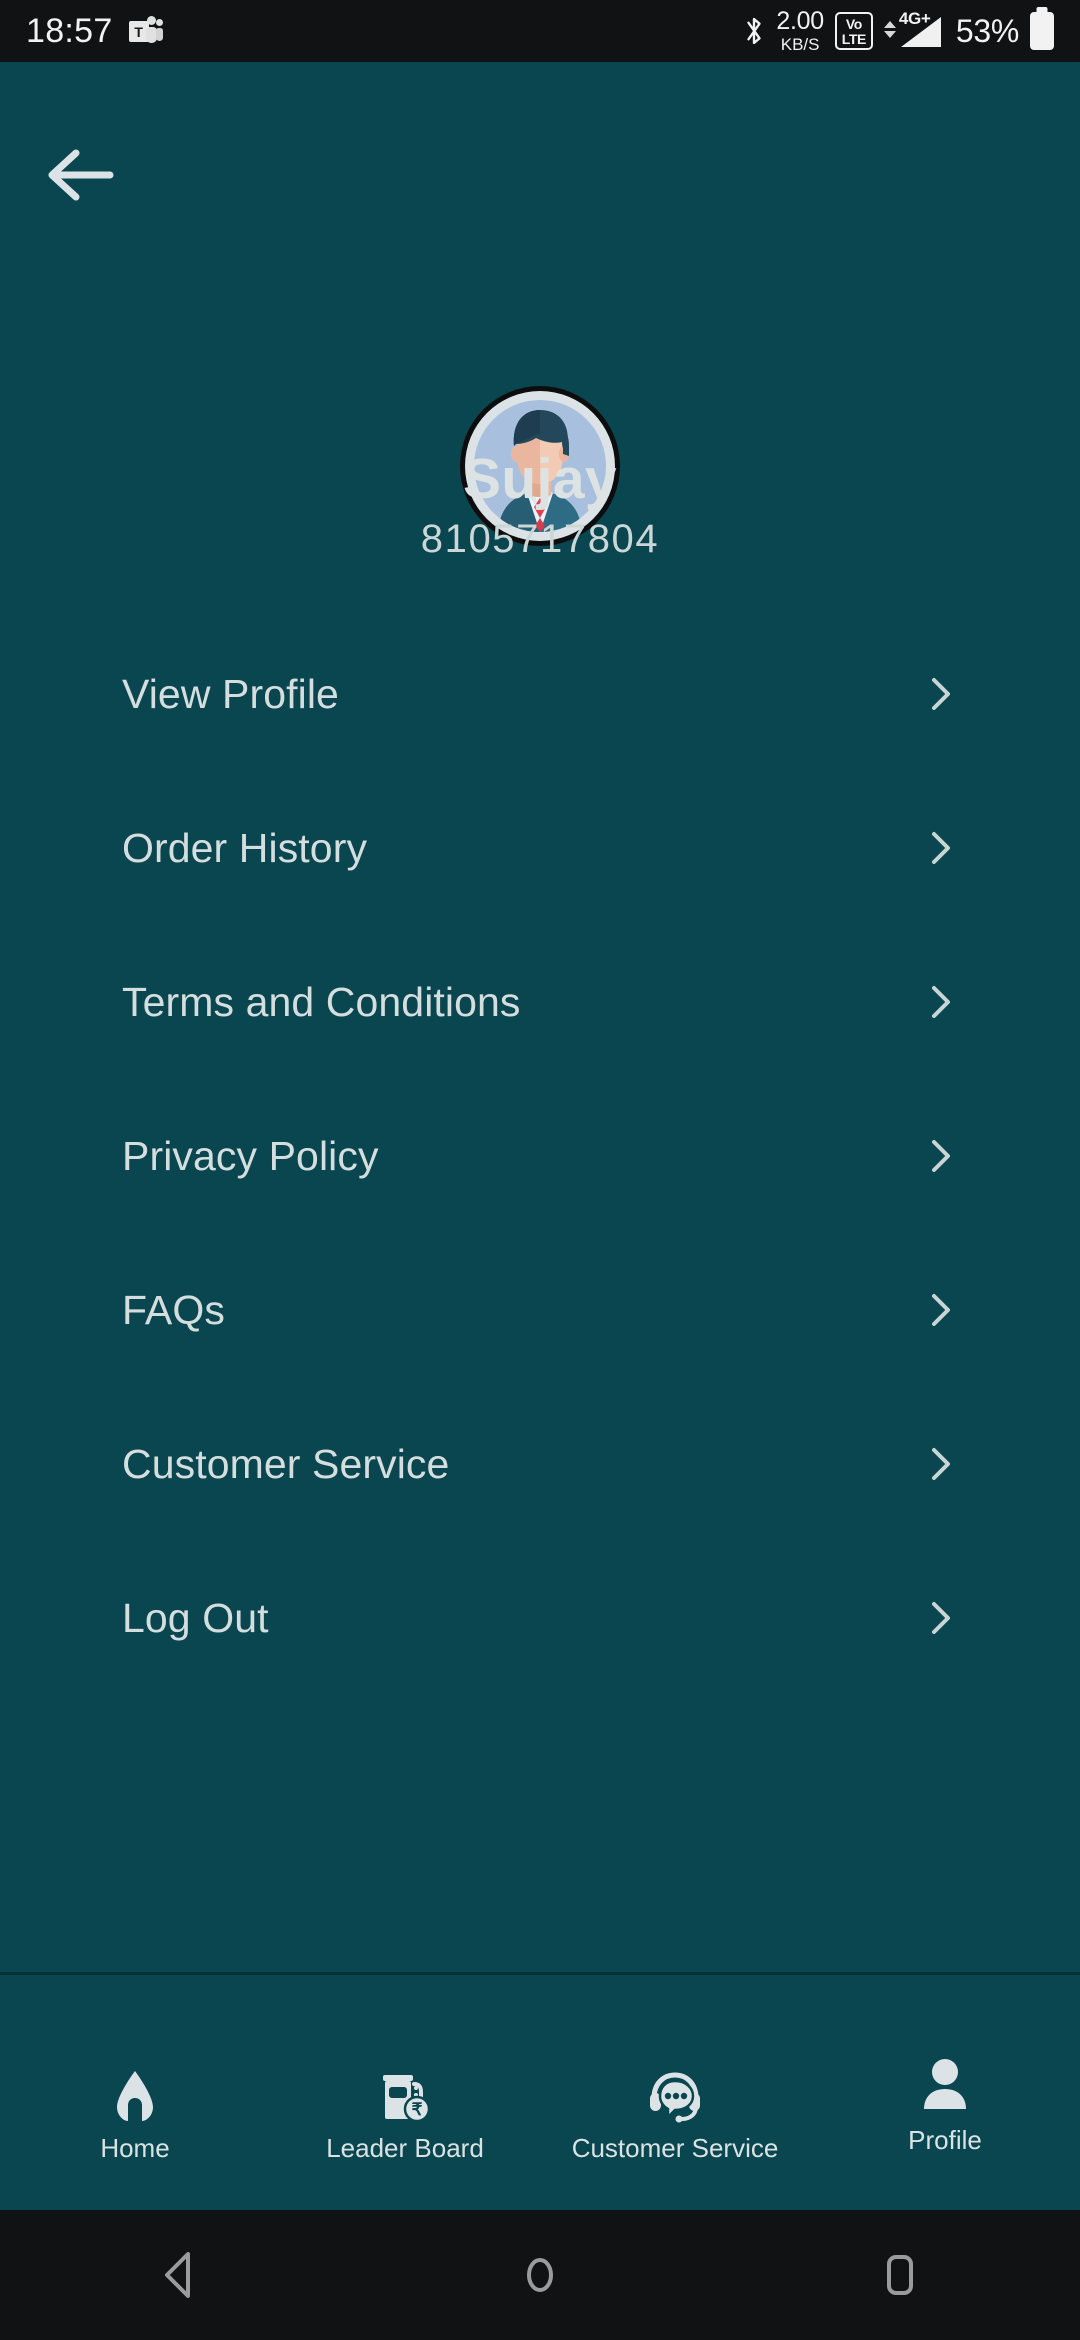  I want to click on volte-bottom-text: LTE, so click(854, 38).